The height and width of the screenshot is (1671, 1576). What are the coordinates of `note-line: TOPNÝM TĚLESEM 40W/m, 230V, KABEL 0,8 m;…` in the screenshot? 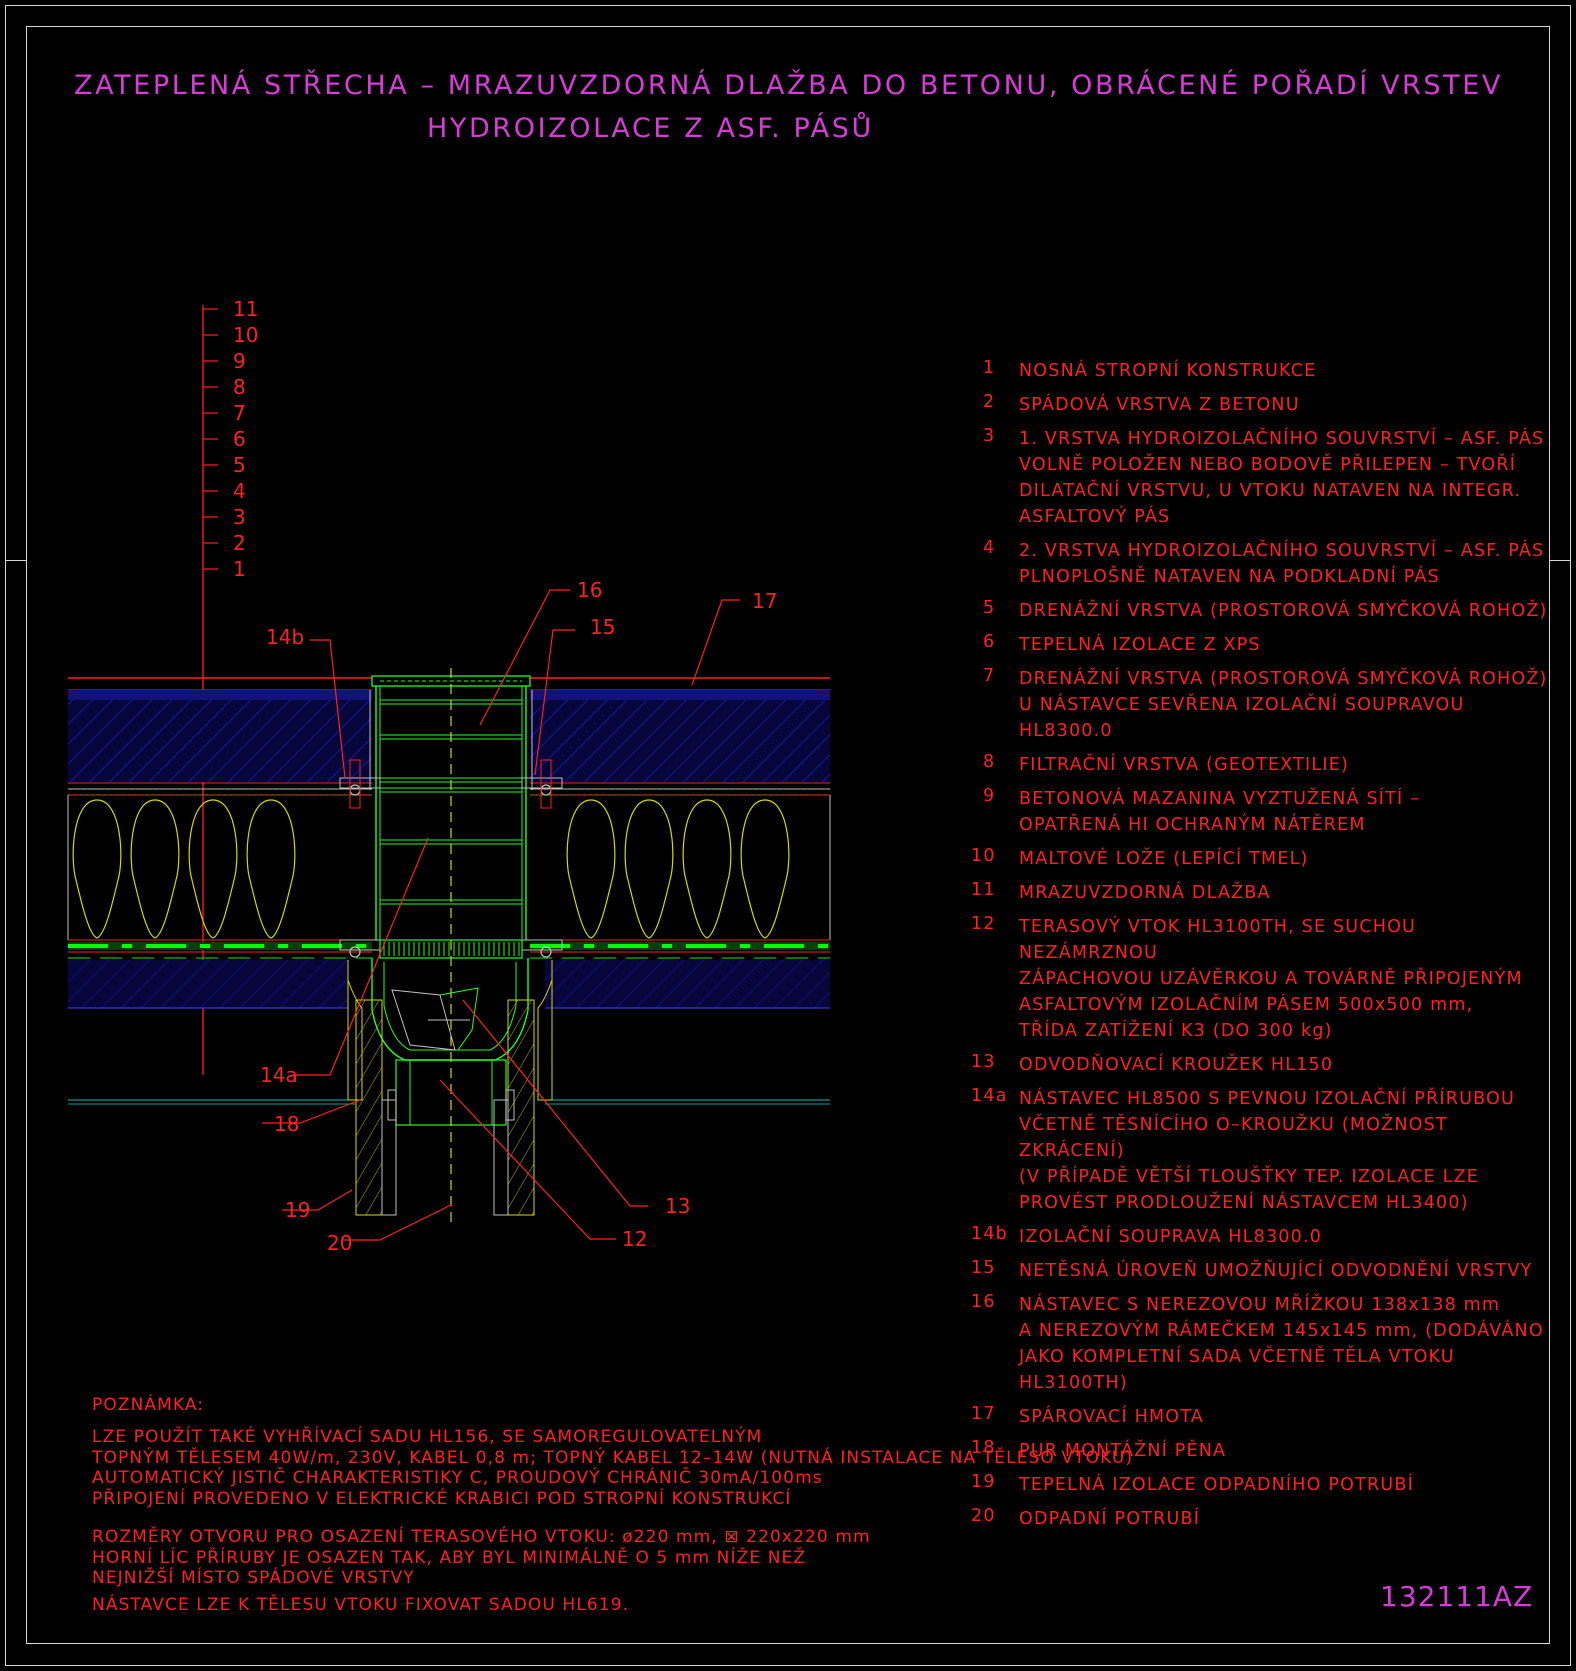 It's located at (613, 1457).